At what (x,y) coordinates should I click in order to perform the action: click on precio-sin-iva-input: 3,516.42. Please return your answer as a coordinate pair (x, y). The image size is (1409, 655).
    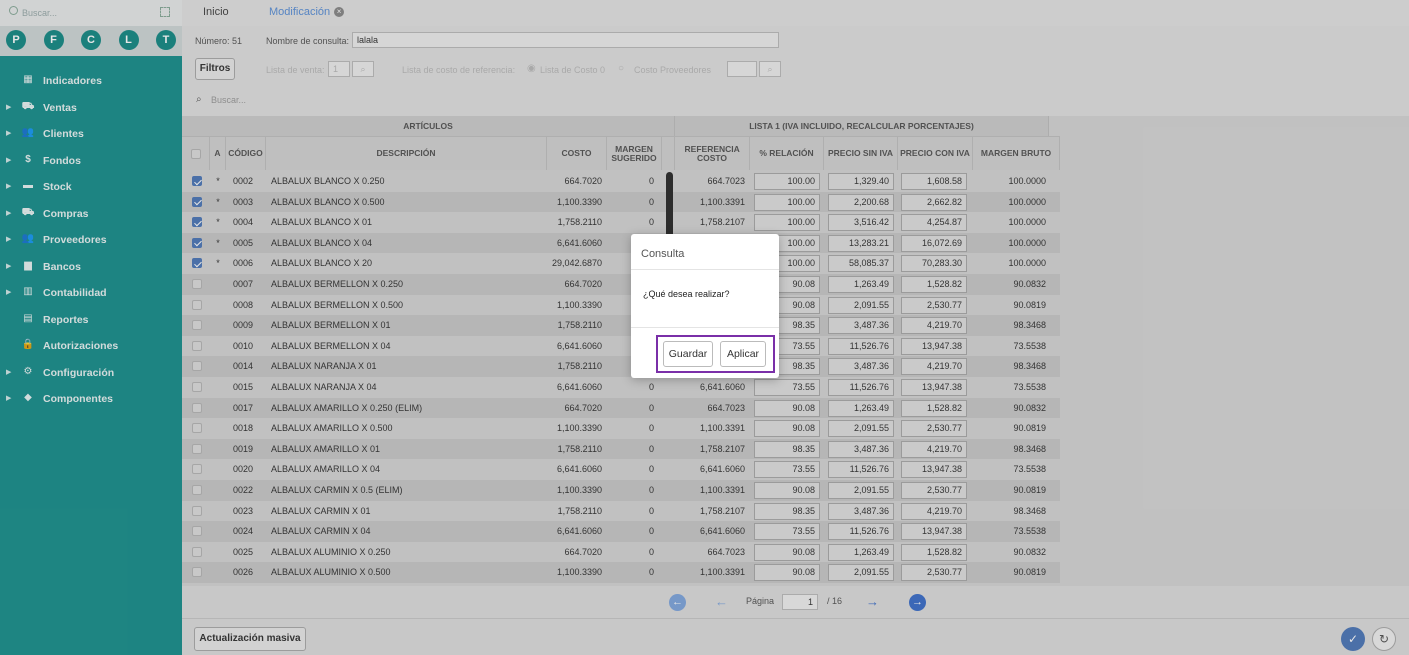
    Looking at the image, I should click on (861, 223).